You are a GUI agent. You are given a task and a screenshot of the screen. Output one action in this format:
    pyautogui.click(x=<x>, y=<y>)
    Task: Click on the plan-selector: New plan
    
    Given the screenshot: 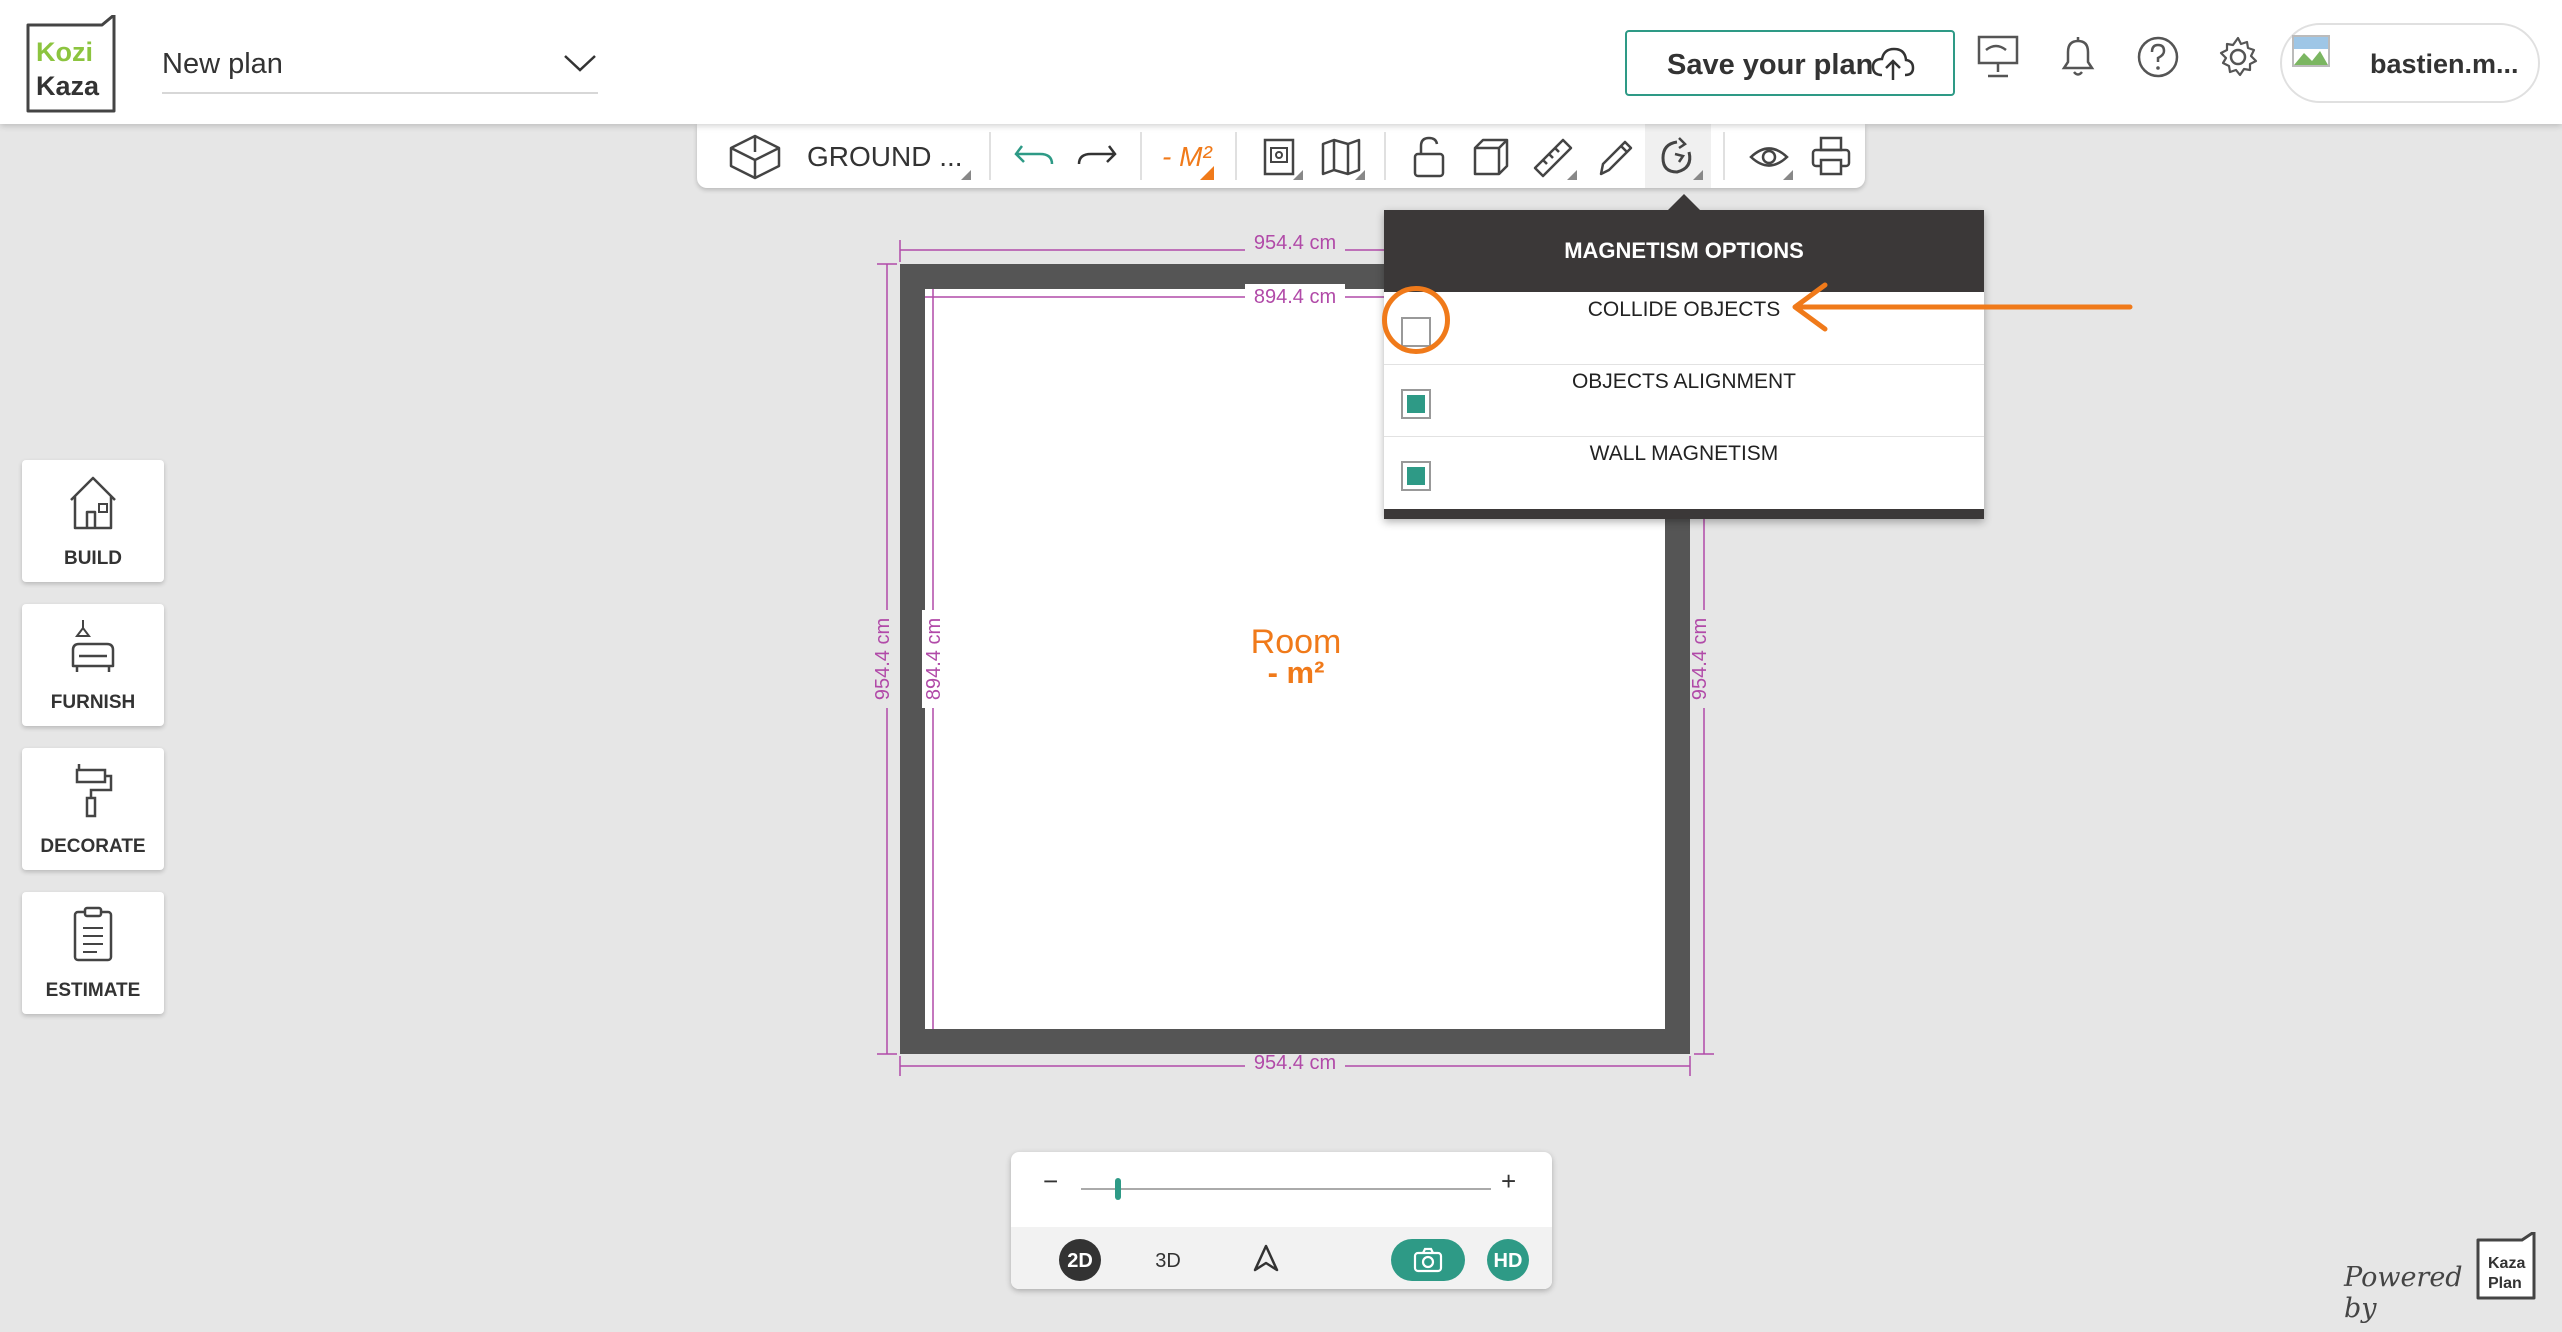 What is the action you would take?
    pyautogui.click(x=380, y=67)
    